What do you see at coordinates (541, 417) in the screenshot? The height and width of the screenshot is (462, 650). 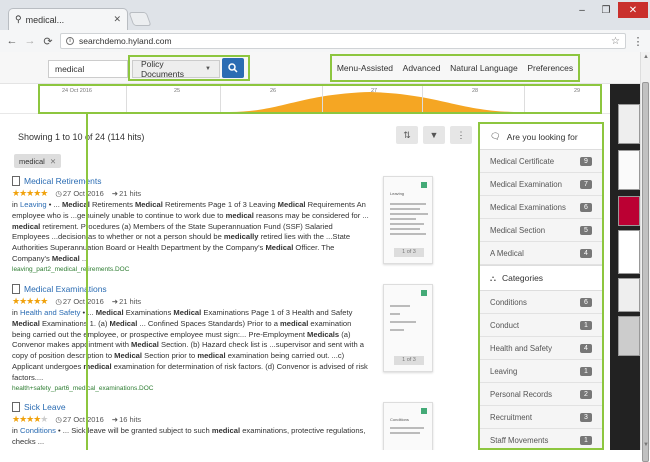 I see `category-item: Recruitment 3` at bounding box center [541, 417].